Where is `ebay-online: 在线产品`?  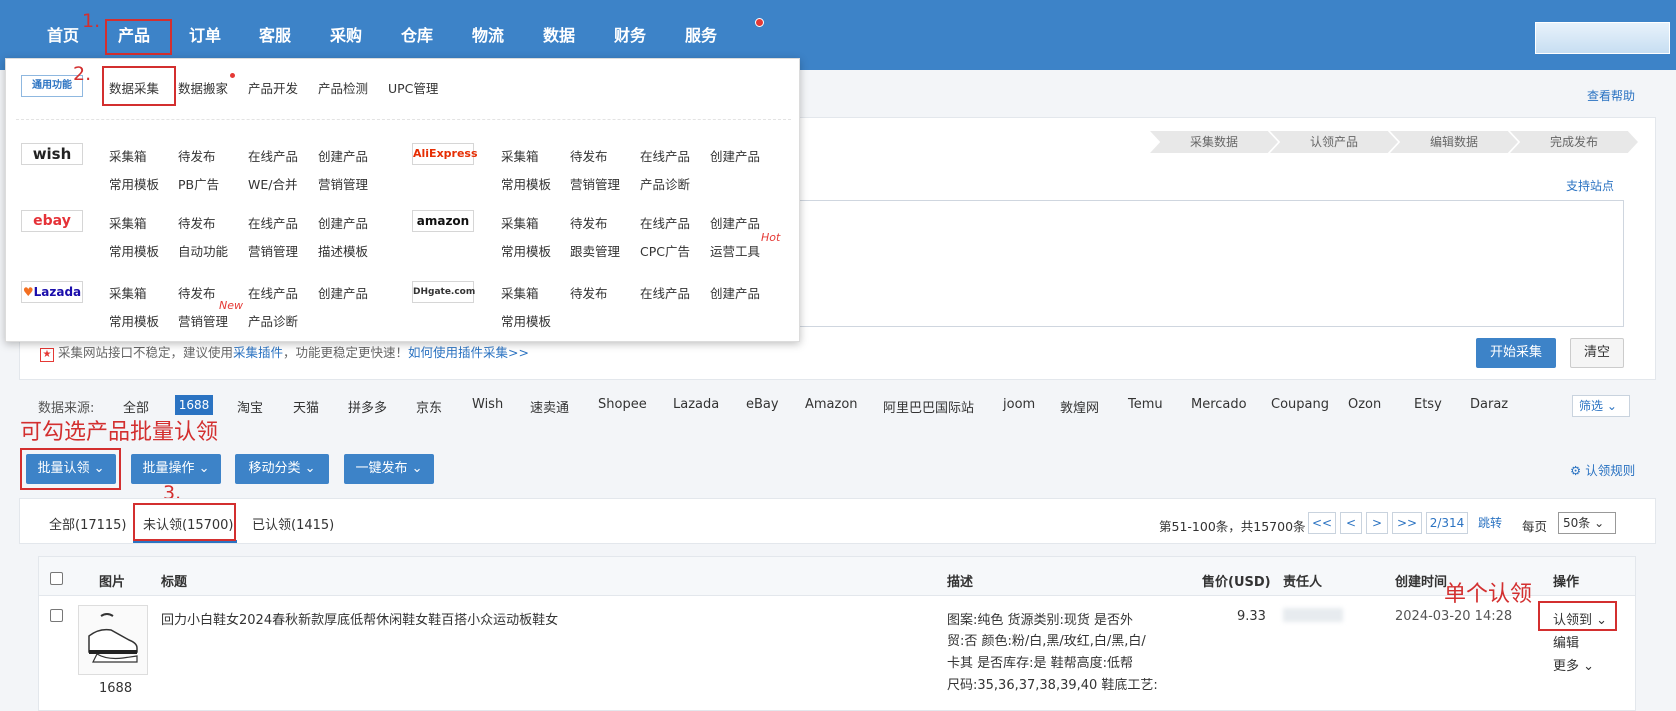 ebay-online: 在线产品 is located at coordinates (273, 222).